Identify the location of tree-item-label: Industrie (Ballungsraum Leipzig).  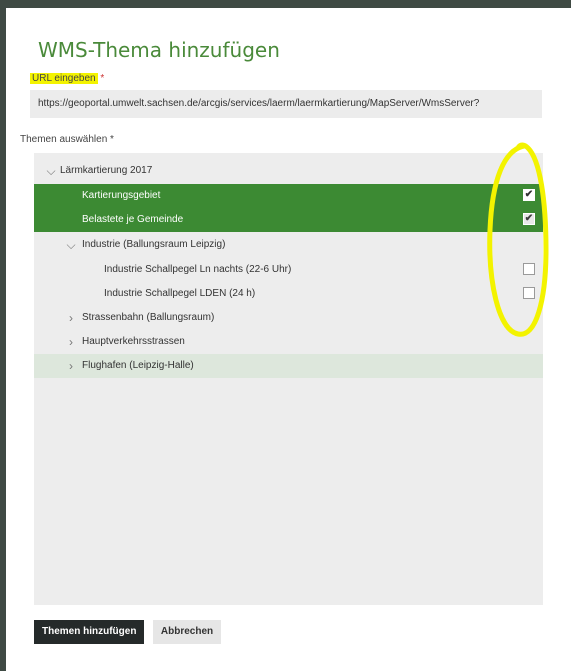
(154, 244).